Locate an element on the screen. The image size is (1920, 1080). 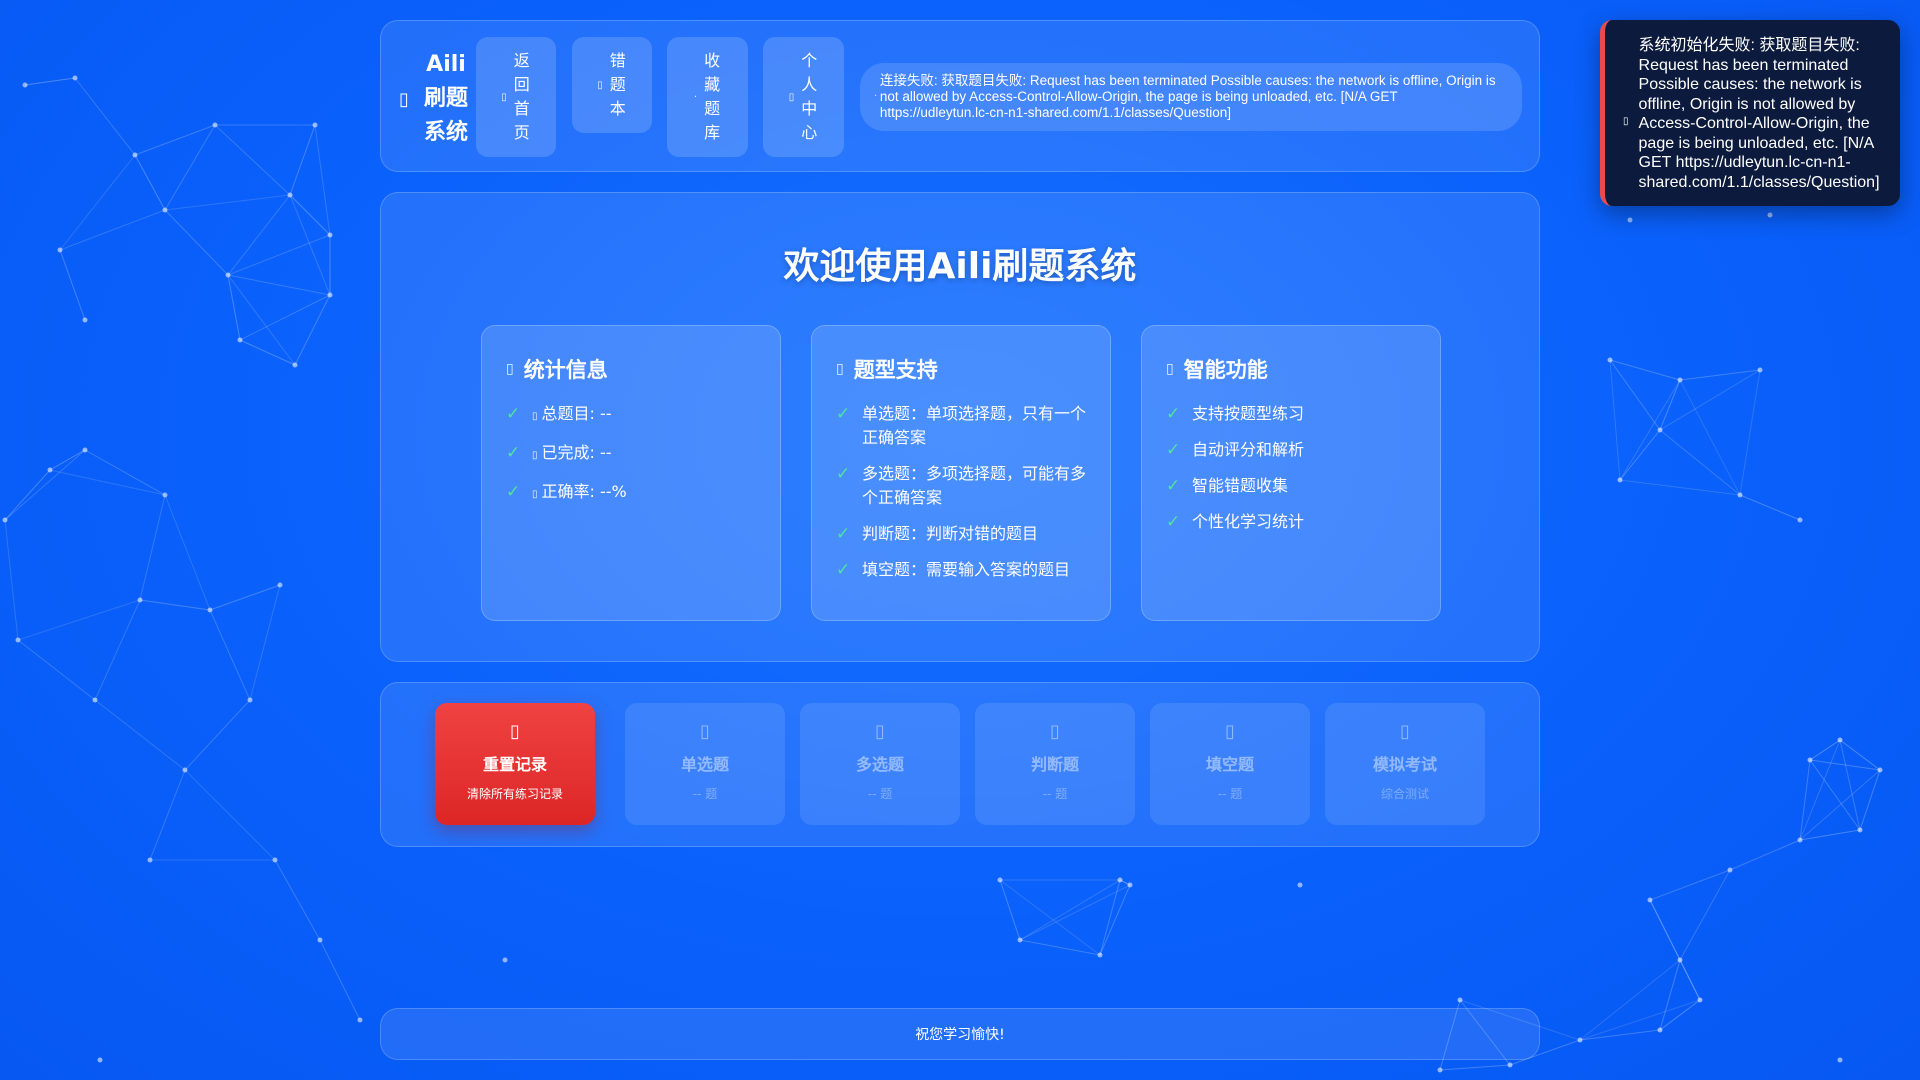
nav-favorites-button: · 收藏题库 is located at coordinates (707, 97).